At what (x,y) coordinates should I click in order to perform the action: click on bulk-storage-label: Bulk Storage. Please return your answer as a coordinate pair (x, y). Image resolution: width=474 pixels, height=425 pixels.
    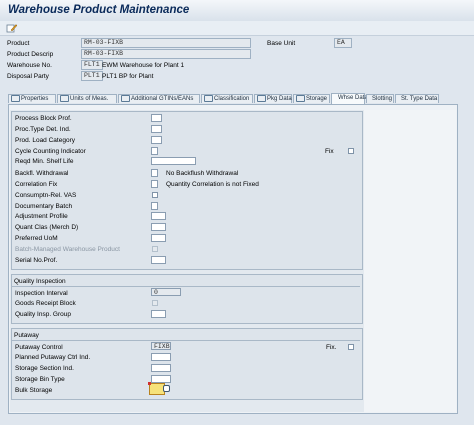
    Looking at the image, I should click on (34, 390).